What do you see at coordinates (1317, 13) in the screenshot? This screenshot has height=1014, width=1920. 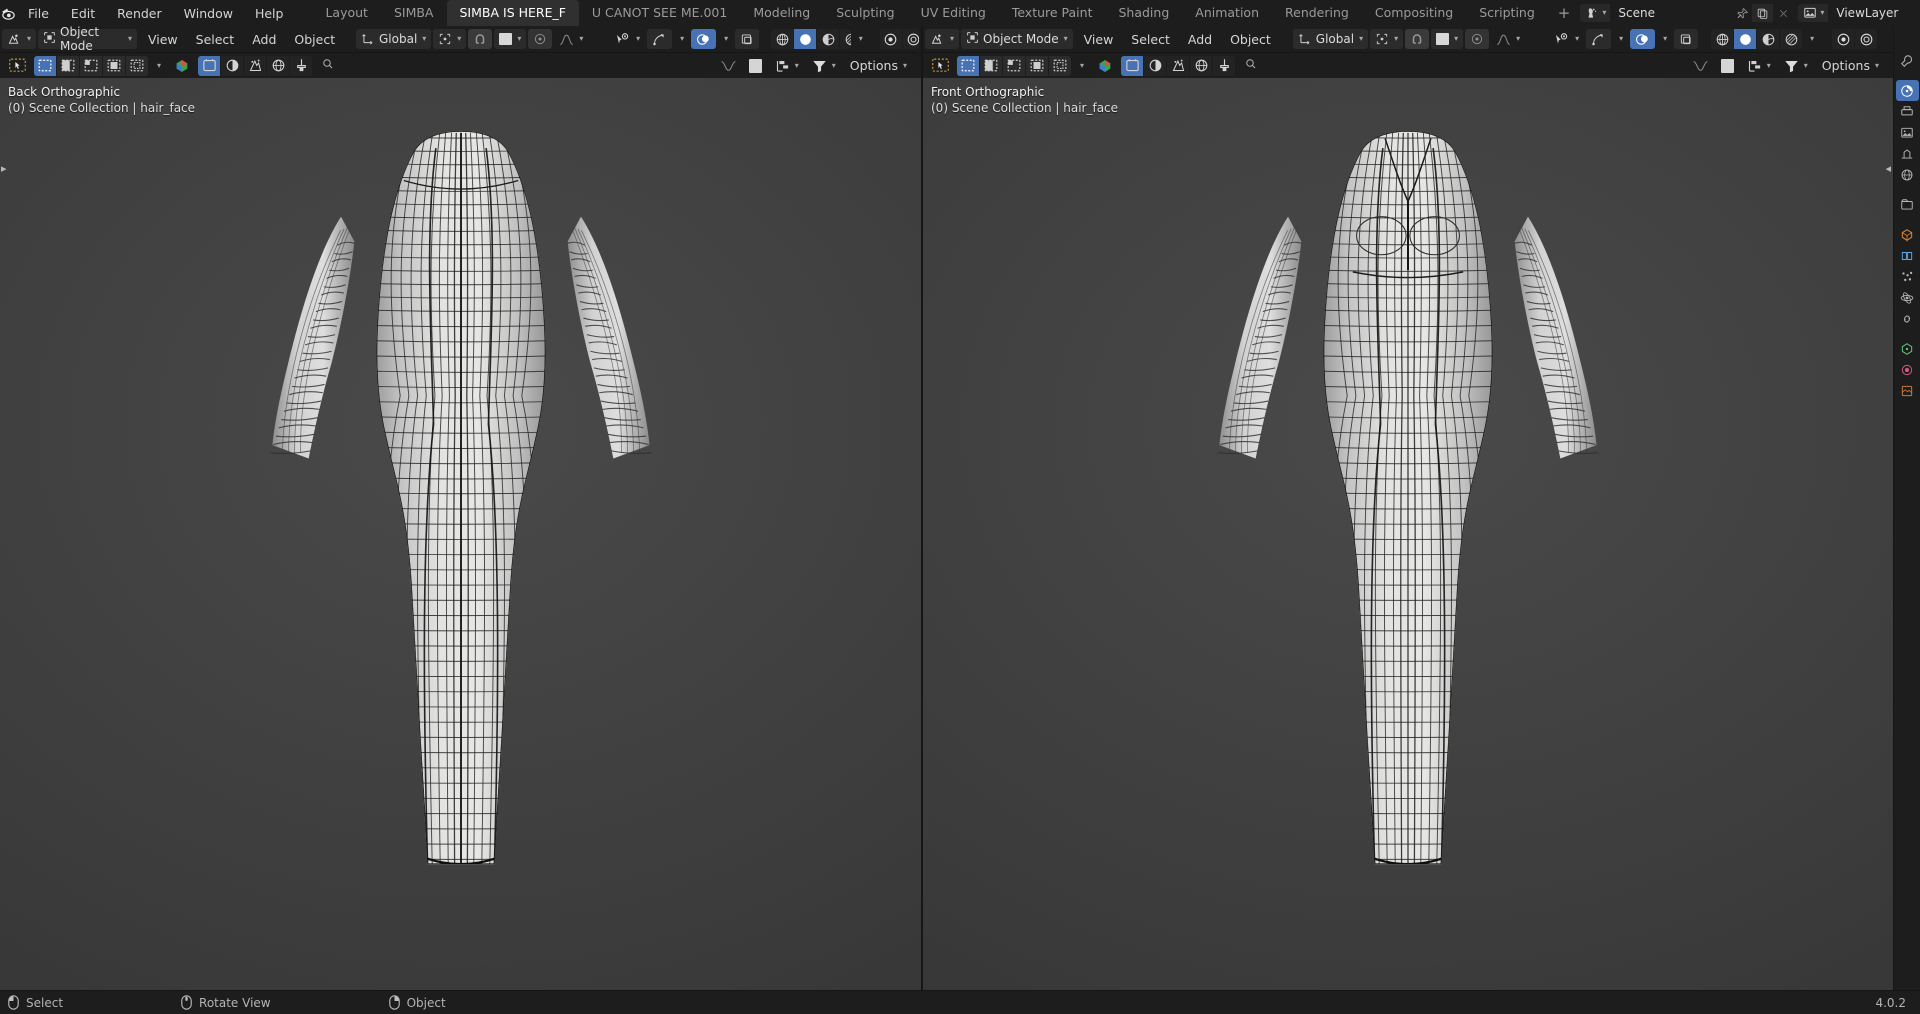 I see `workspace-tab-rendering: Rendering` at bounding box center [1317, 13].